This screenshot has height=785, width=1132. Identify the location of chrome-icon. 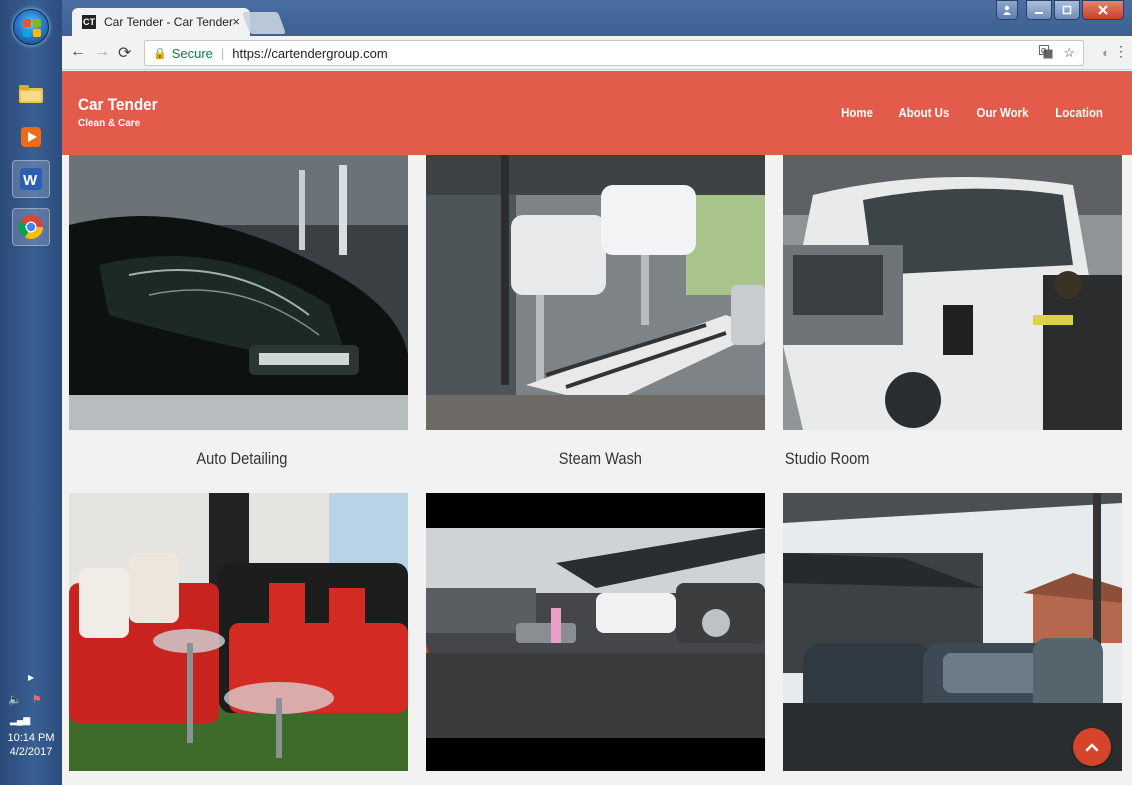
(31, 227).